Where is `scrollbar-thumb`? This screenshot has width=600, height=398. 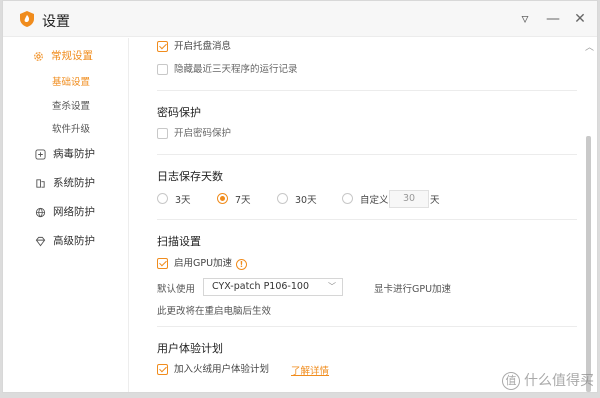
scrollbar-thumb is located at coordinates (588, 264).